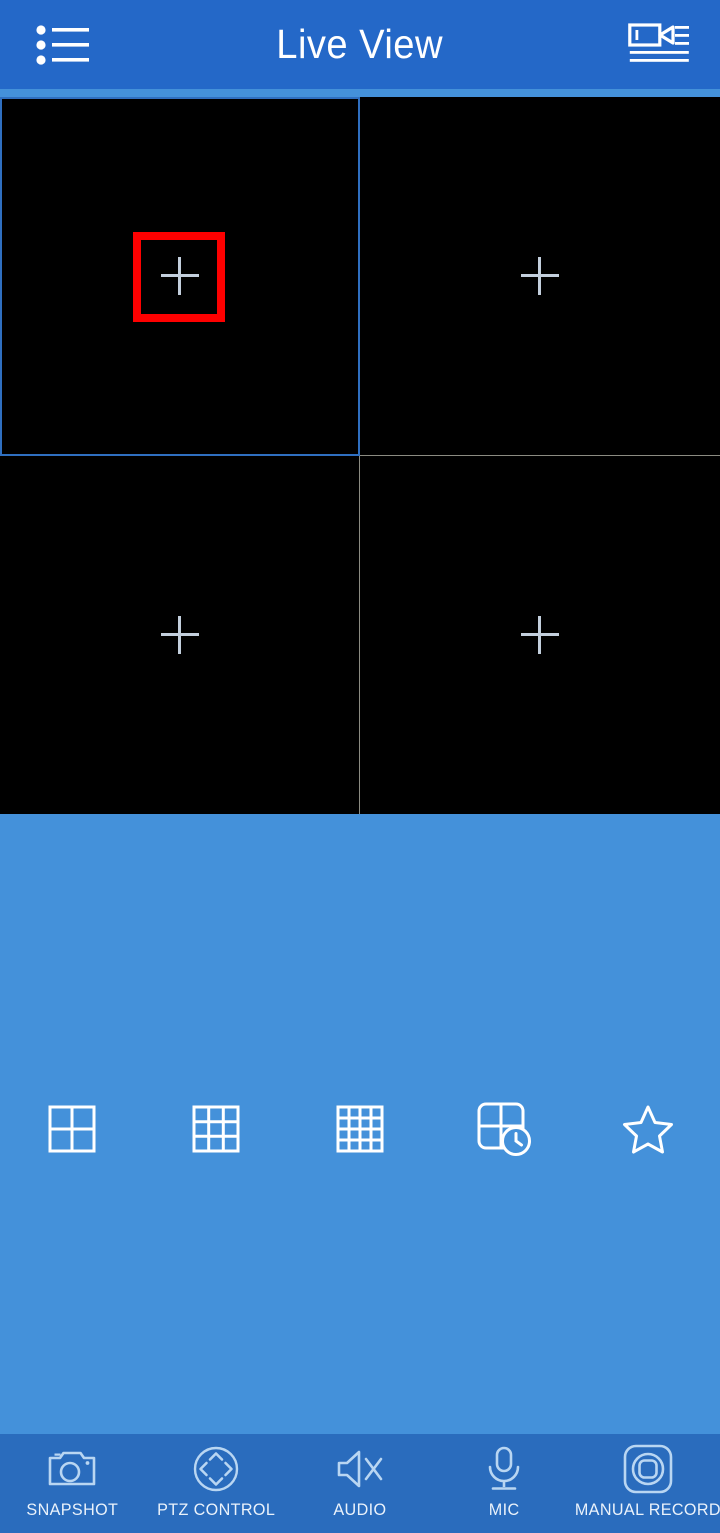 The image size is (720, 1533). I want to click on layout-2x2-button, so click(72, 1129).